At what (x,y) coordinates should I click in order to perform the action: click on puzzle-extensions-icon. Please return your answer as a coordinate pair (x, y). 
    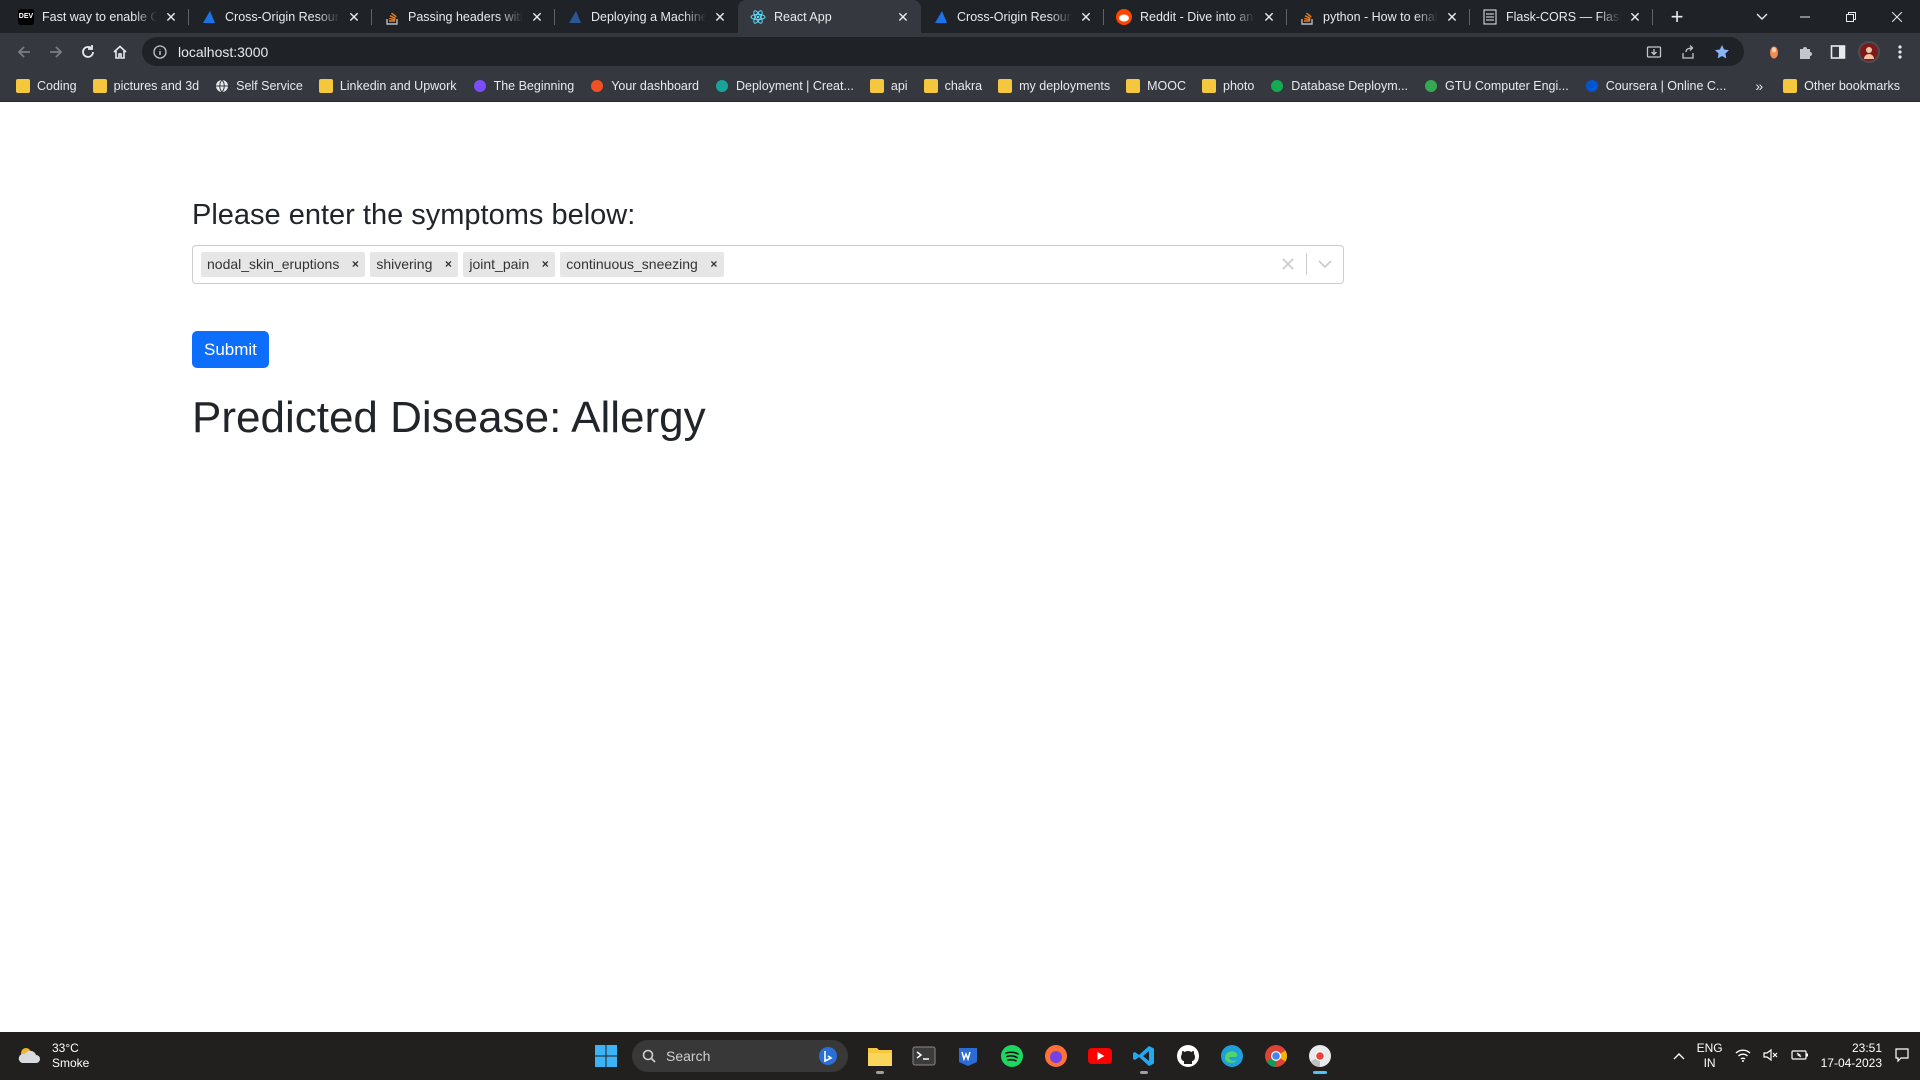
    Looking at the image, I should click on (1806, 52).